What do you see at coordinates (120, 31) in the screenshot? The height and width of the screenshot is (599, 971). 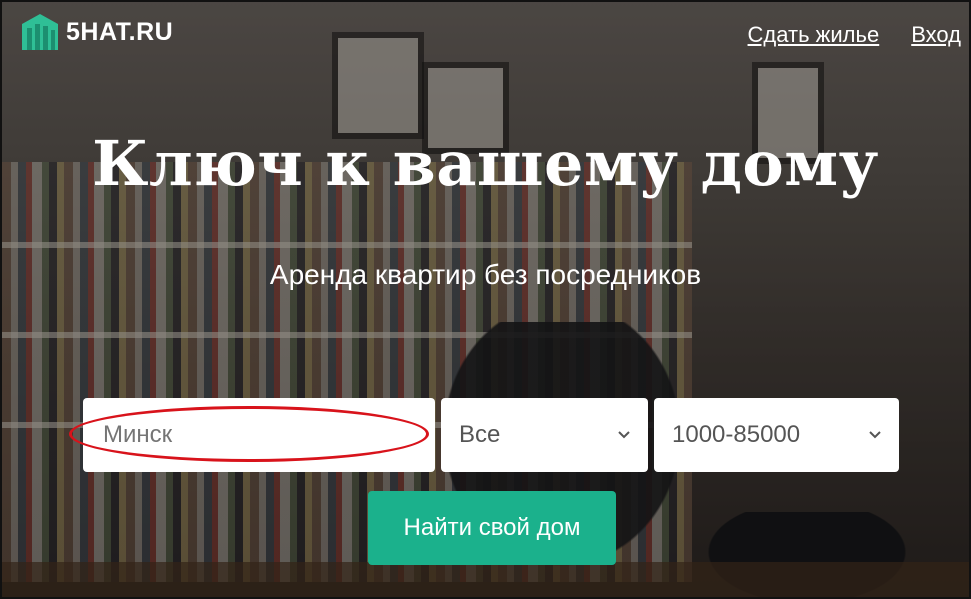 I see `logo-text: 5HAT.RU` at bounding box center [120, 31].